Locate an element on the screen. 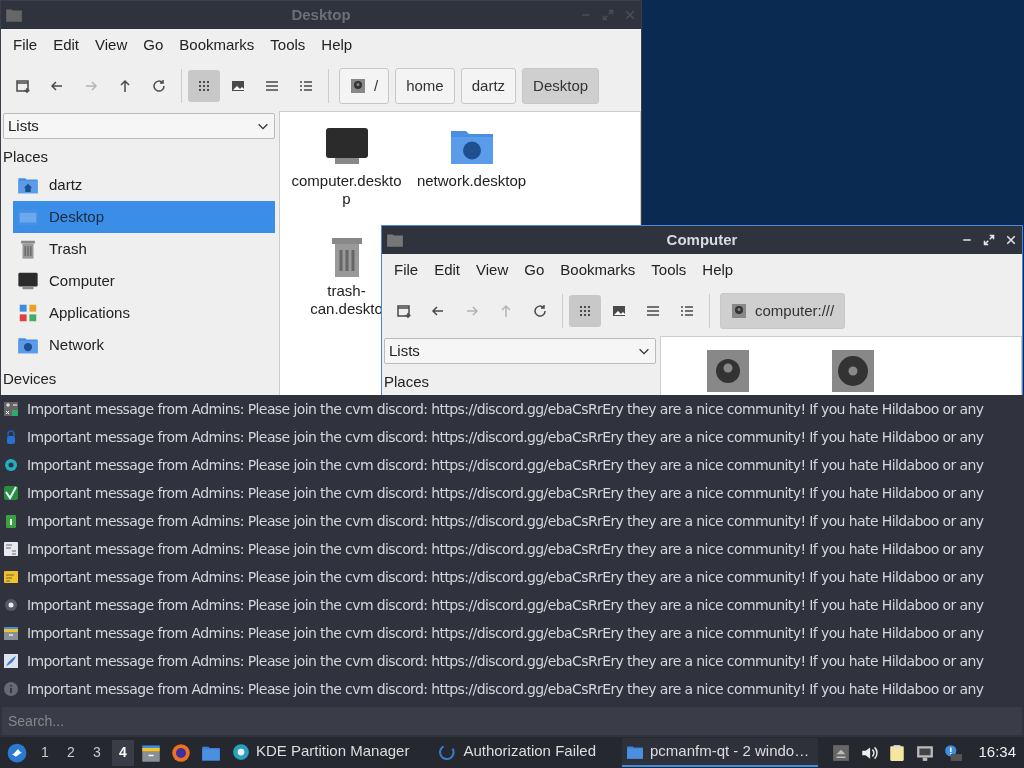  workspace-button: 2 is located at coordinates (71, 752).